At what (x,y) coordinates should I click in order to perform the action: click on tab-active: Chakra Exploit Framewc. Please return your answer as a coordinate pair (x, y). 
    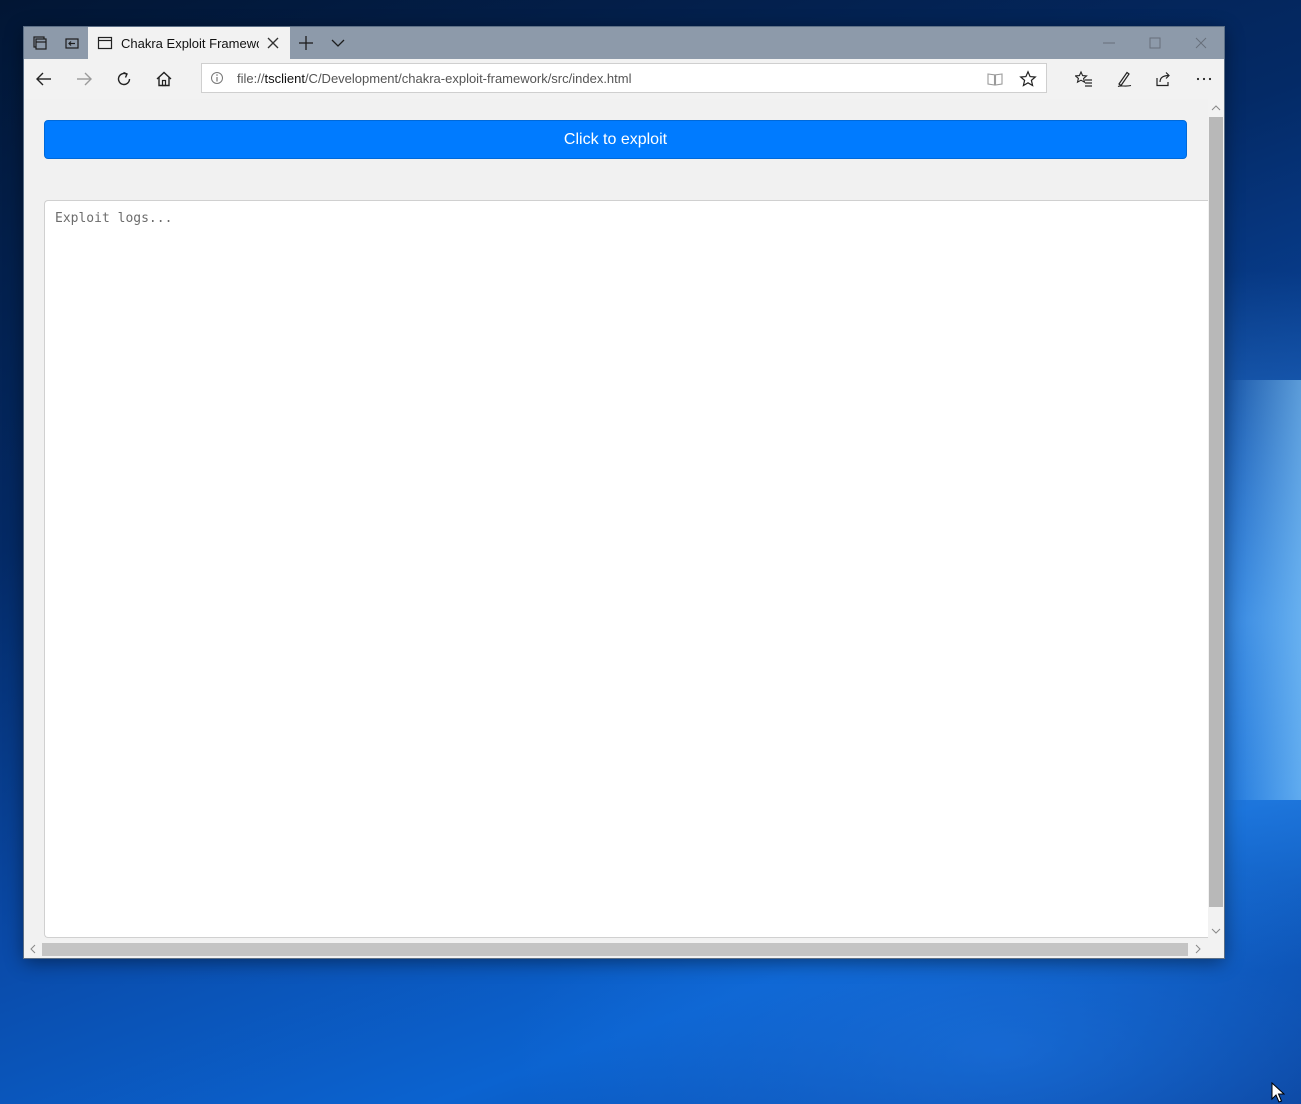
    Looking at the image, I should click on (189, 43).